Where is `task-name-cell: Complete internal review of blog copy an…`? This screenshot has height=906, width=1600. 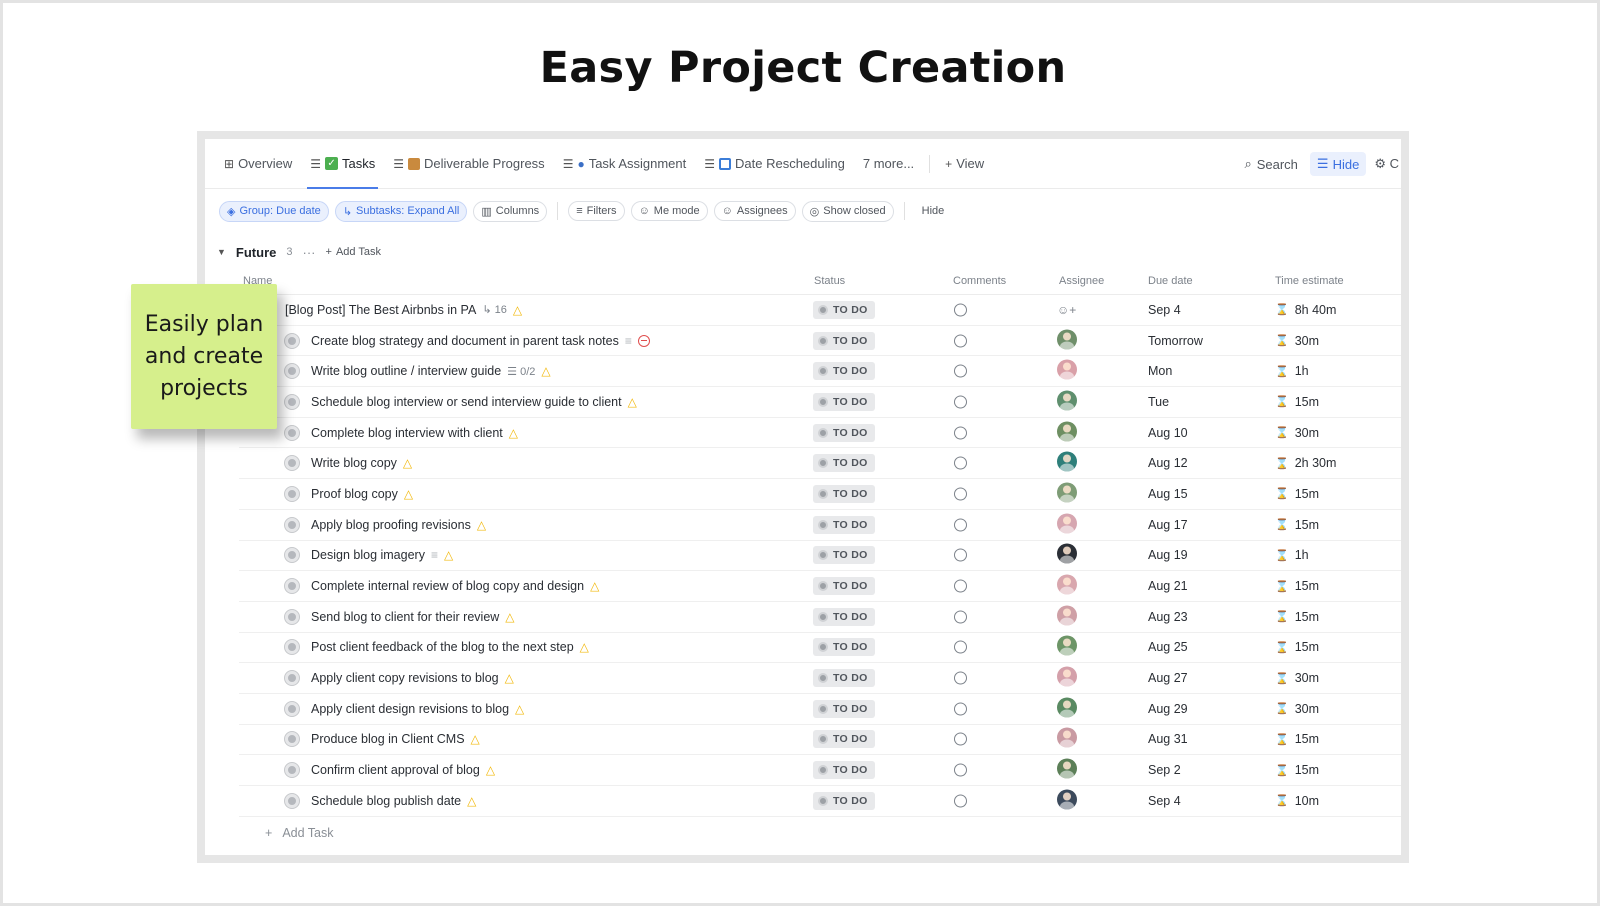 task-name-cell: Complete internal review of blog copy an… is located at coordinates (442, 586).